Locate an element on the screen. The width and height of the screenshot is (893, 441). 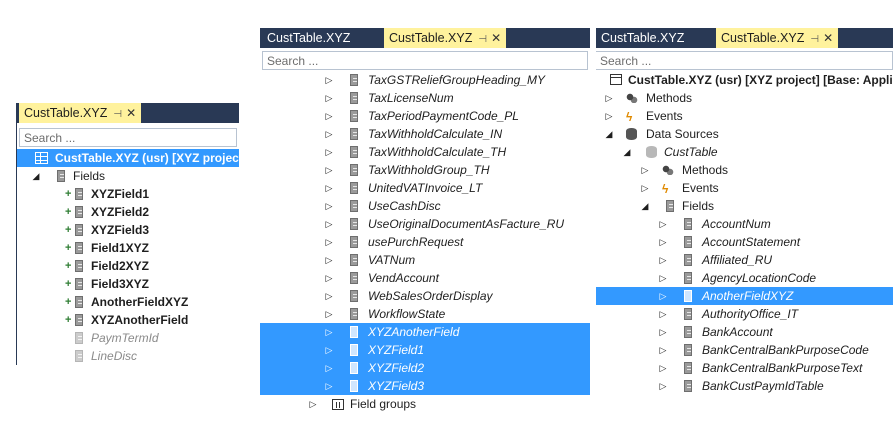
tree-node-field: ▷ WebSalesOrderDisplay is located at coordinates (425, 296).